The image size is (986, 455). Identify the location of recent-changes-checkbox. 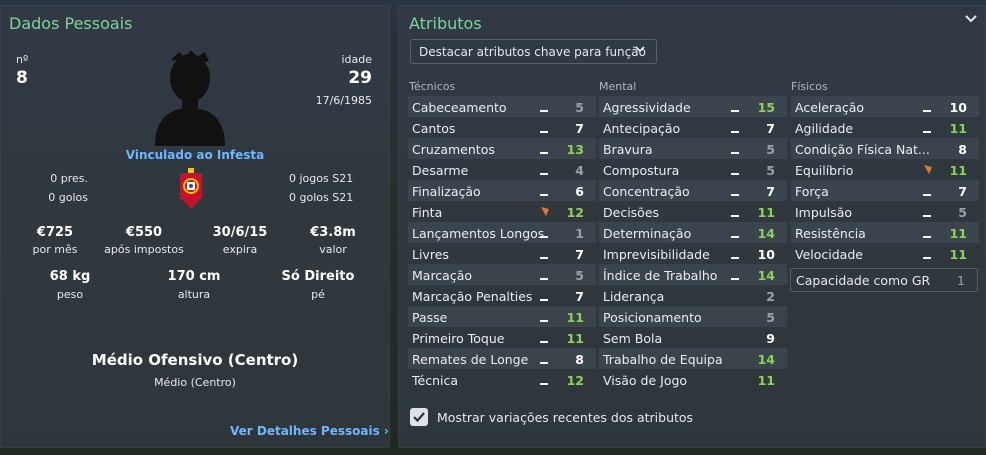
(419, 417).